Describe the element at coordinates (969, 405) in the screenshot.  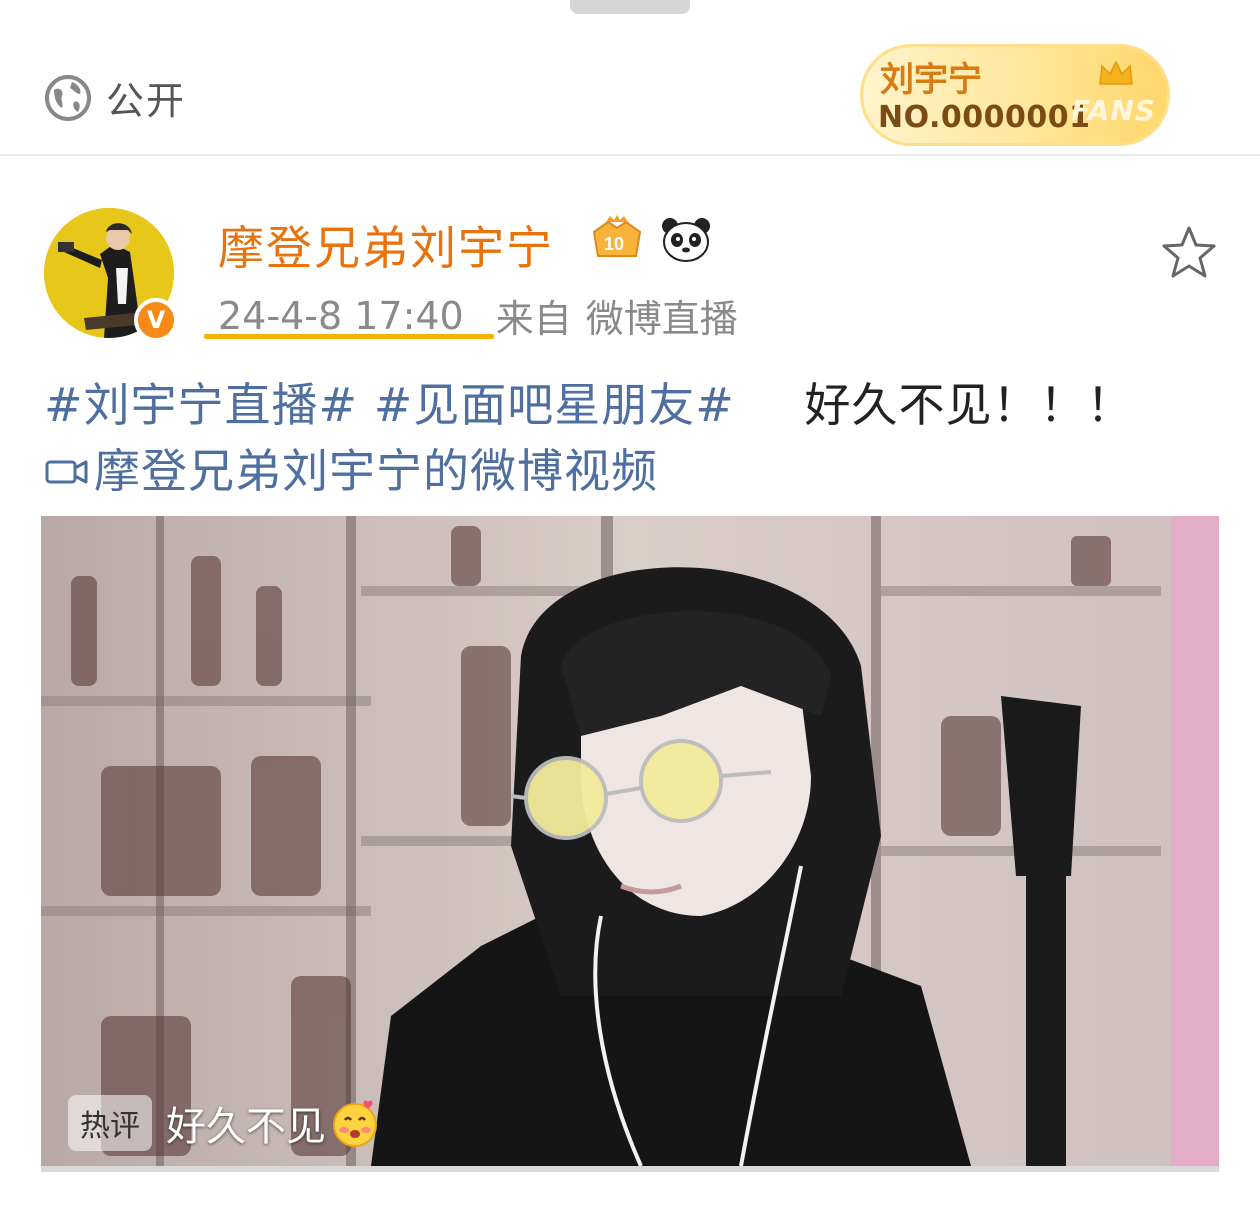
I see `post-body-text: 好久不见！！！` at that location.